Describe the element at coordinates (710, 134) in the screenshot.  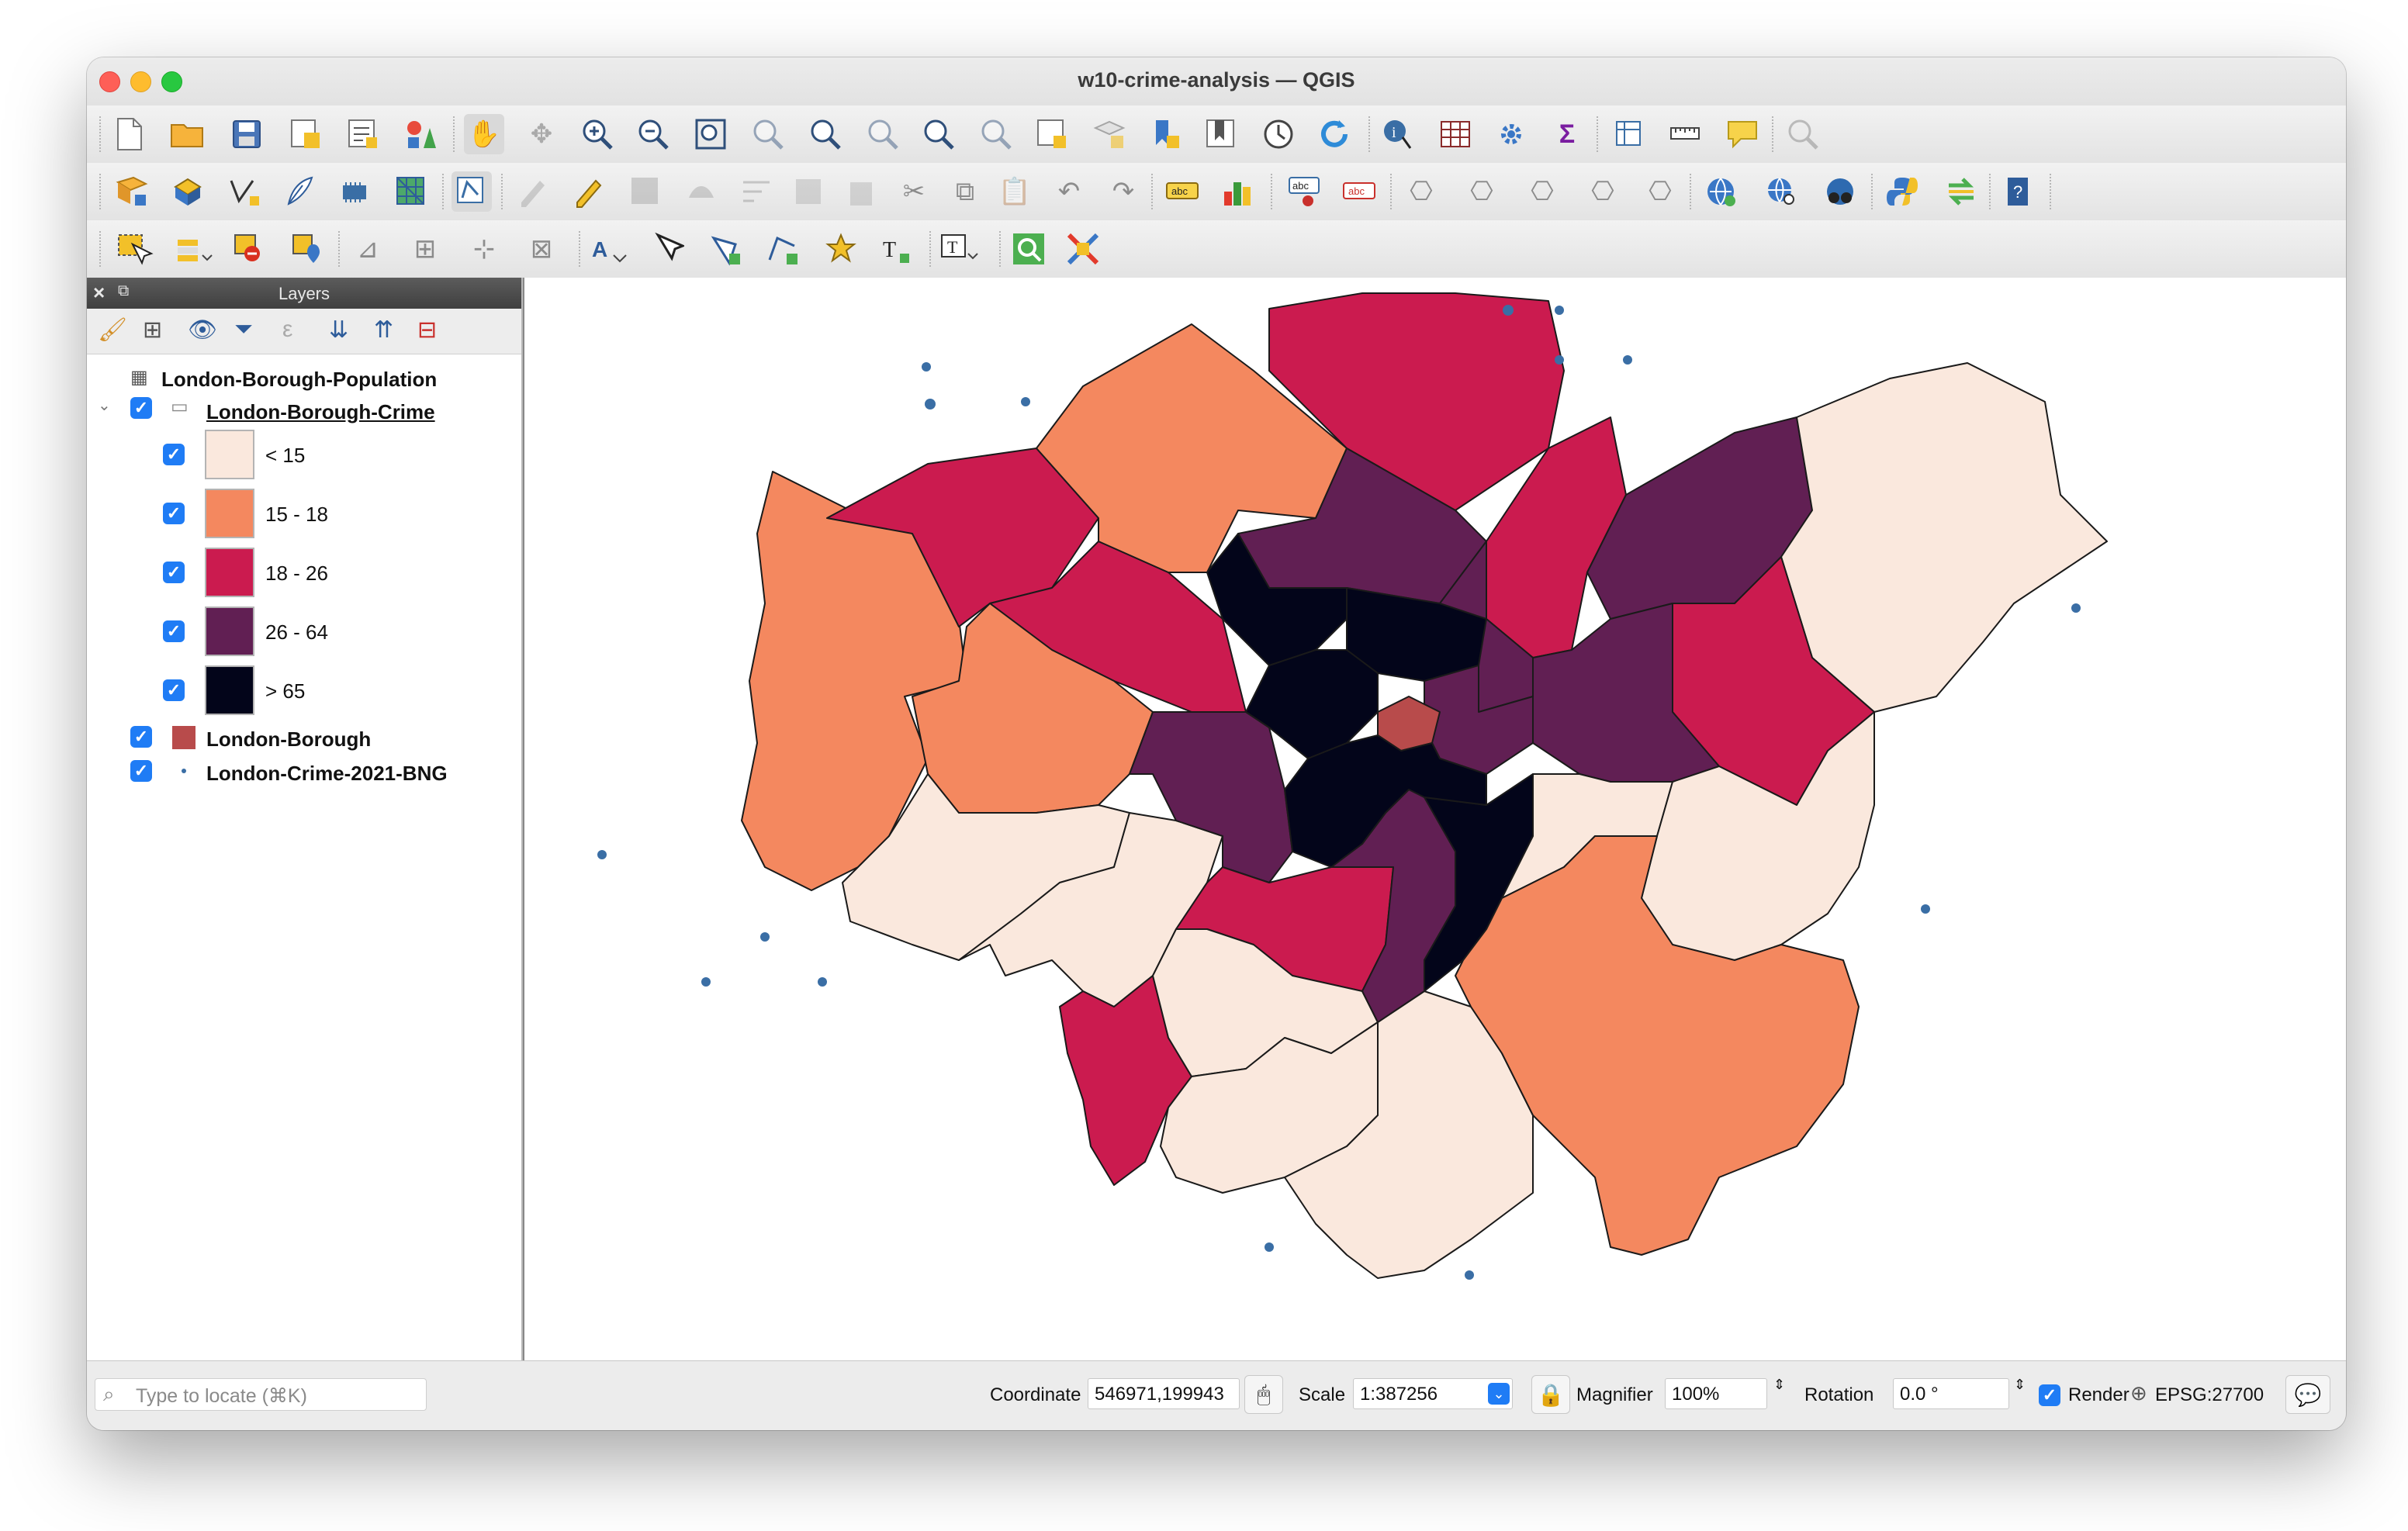
I see `zoom-full-icon` at that location.